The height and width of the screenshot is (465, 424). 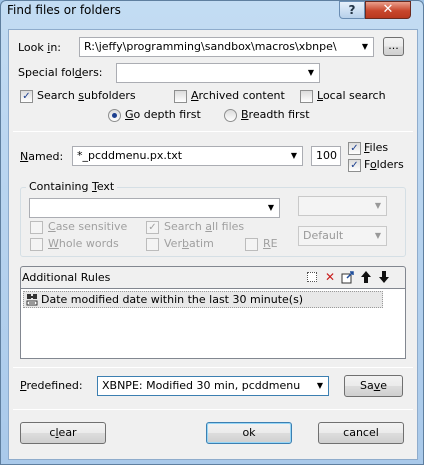 I want to click on named-value: *_pcddmenu.px.txt, so click(x=130, y=155).